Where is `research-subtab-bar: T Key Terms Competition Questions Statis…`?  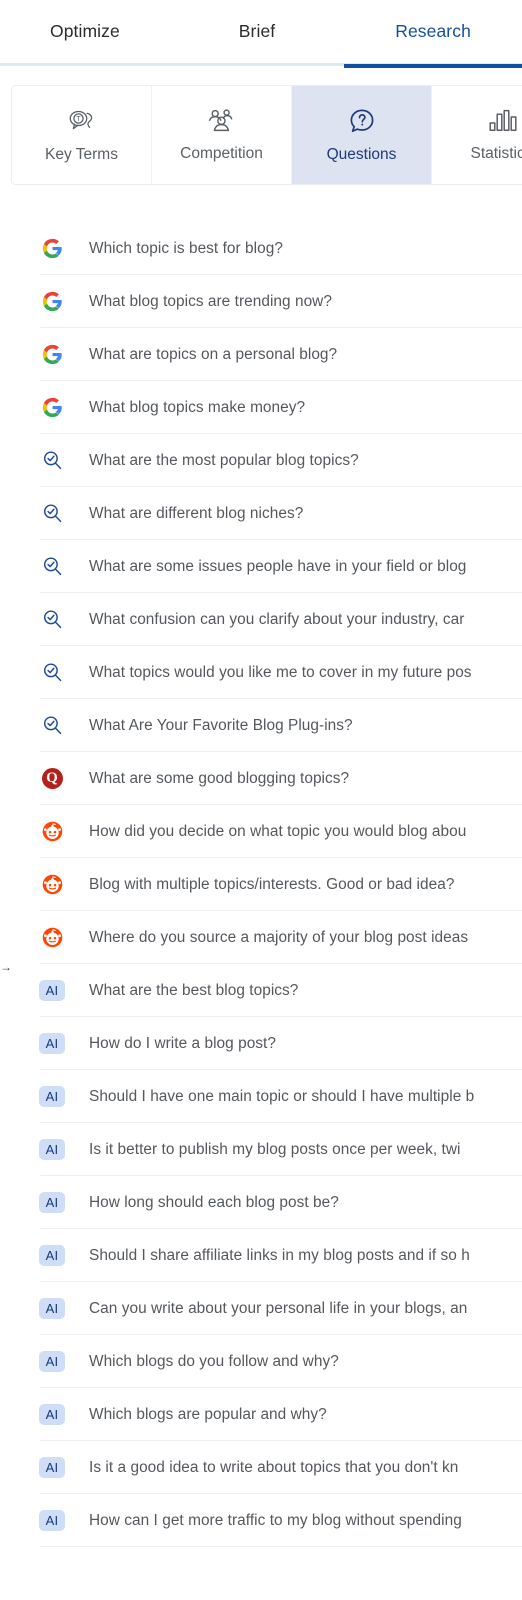 research-subtab-bar: T Key Terms Competition Questions Statis… is located at coordinates (261, 126).